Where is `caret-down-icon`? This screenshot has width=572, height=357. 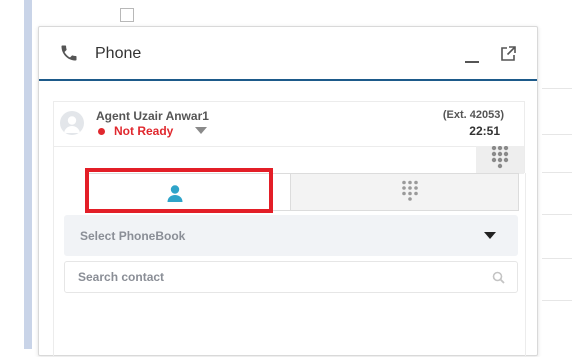 caret-down-icon is located at coordinates (490, 235).